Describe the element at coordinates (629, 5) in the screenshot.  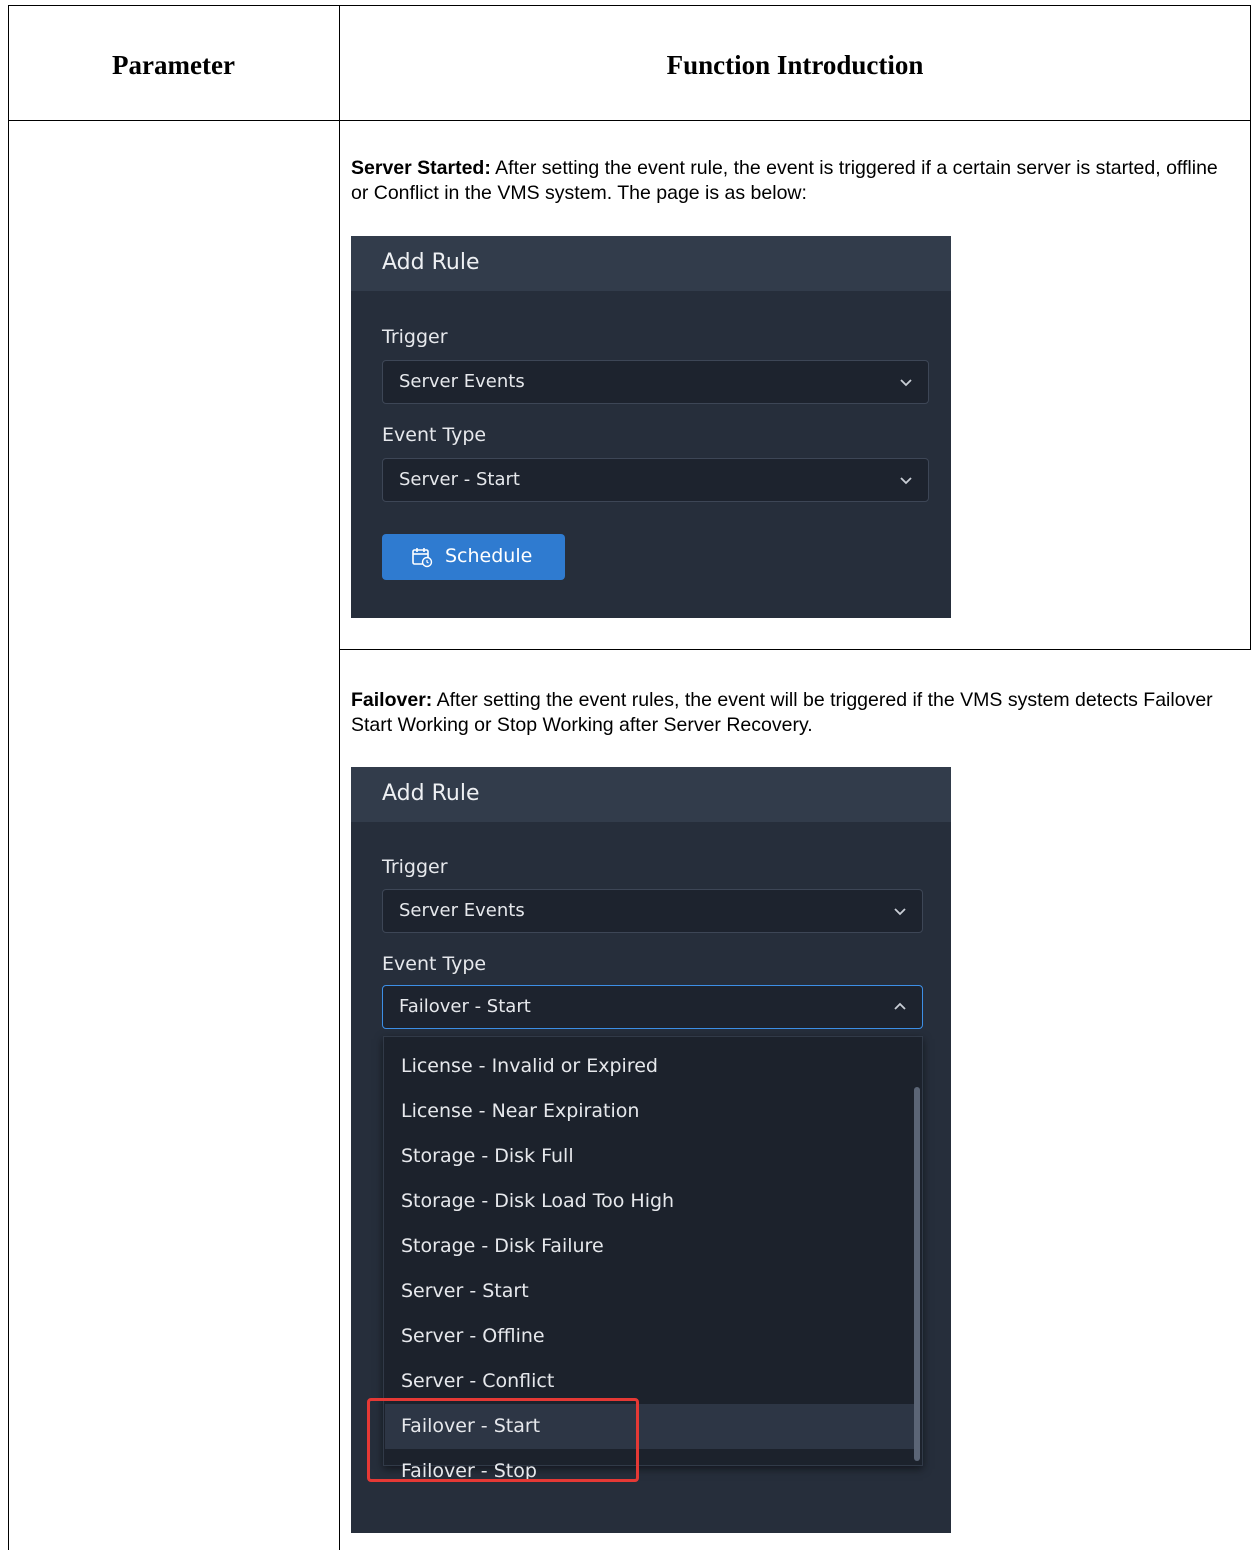
I see `table-border-top` at that location.